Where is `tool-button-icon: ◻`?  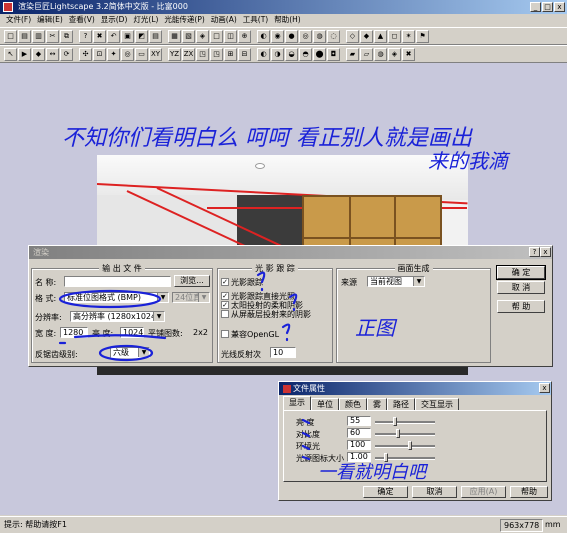 tool-button-icon: ◻ is located at coordinates (394, 36).